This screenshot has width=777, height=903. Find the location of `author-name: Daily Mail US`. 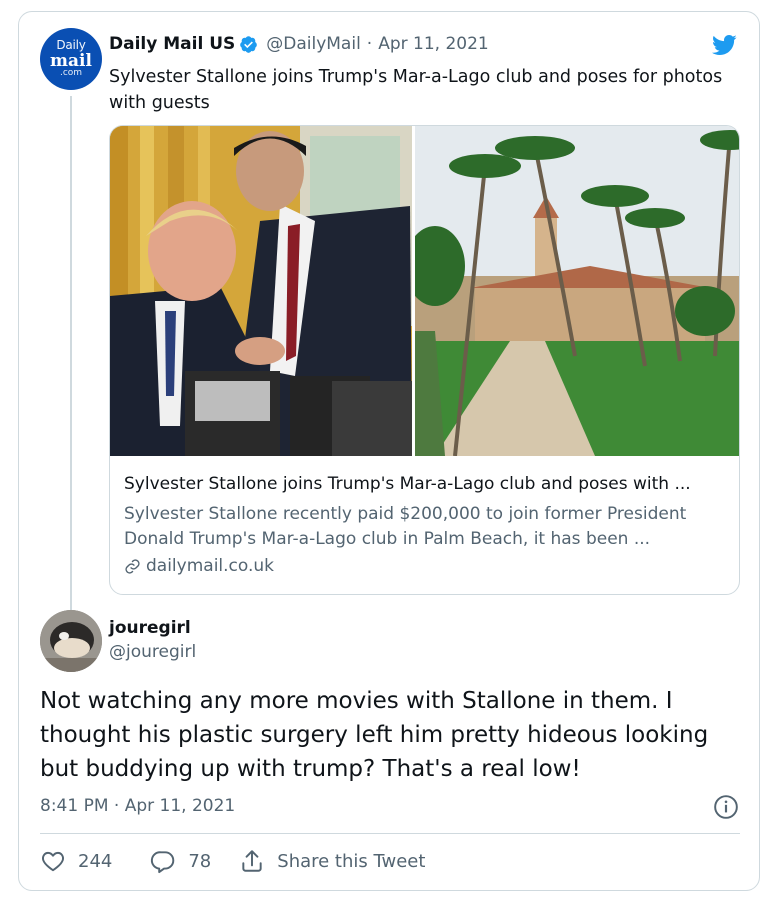

author-name: Daily Mail US is located at coordinates (172, 44).